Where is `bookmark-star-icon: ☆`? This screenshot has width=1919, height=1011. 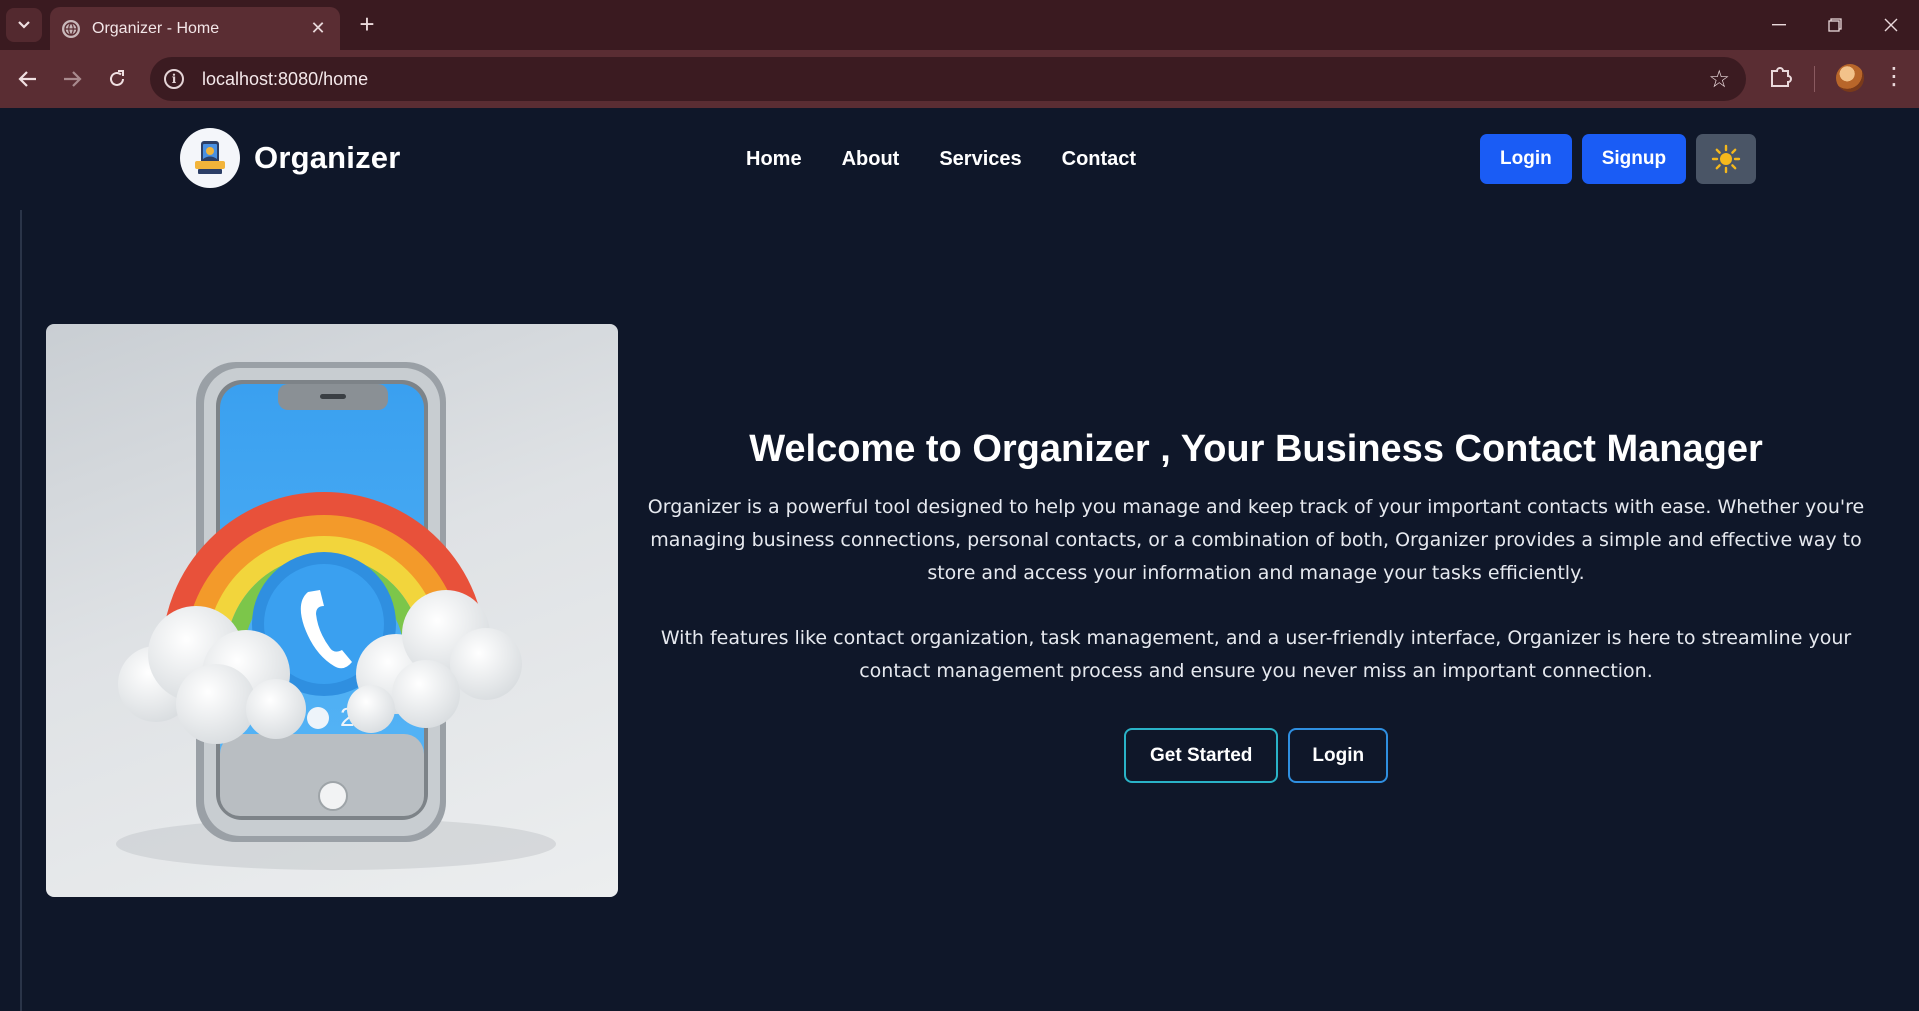 bookmark-star-icon: ☆ is located at coordinates (1719, 79).